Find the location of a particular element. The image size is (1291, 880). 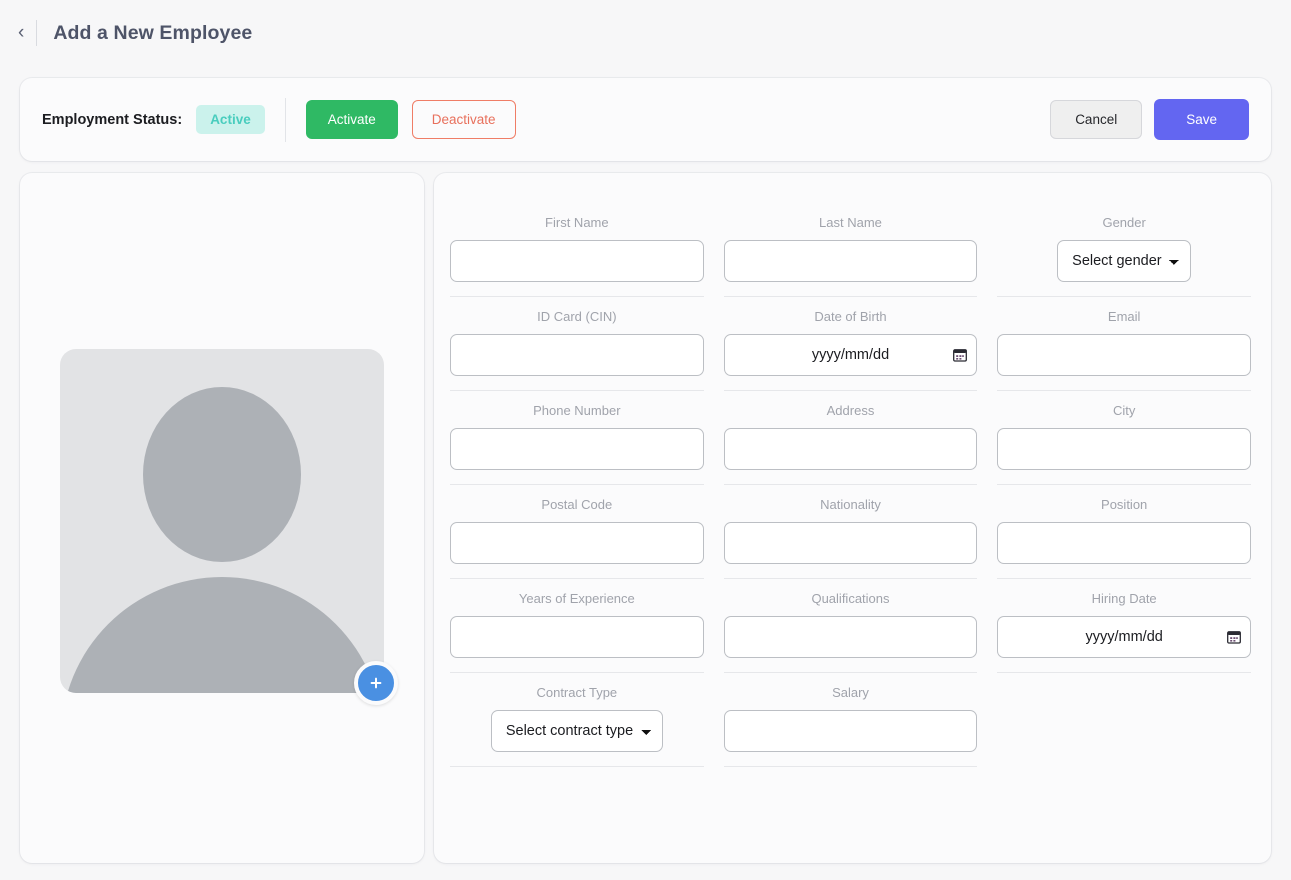

field-inner-empty-slot is located at coordinates (1124, 726).